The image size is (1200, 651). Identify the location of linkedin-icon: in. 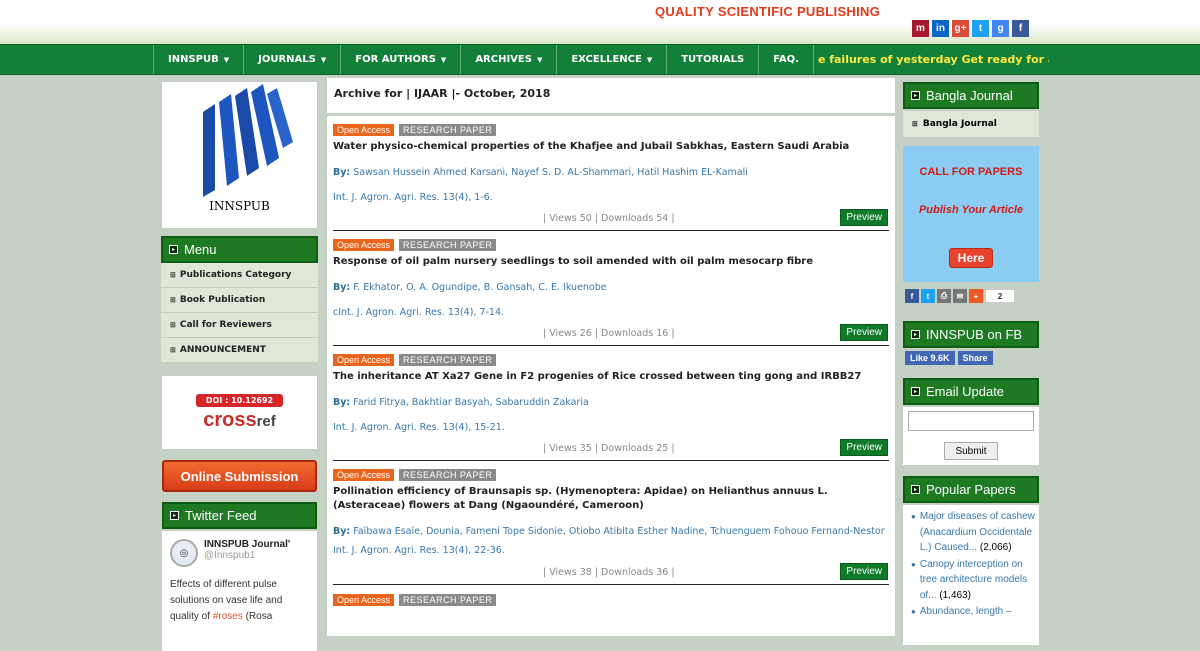
(940, 28).